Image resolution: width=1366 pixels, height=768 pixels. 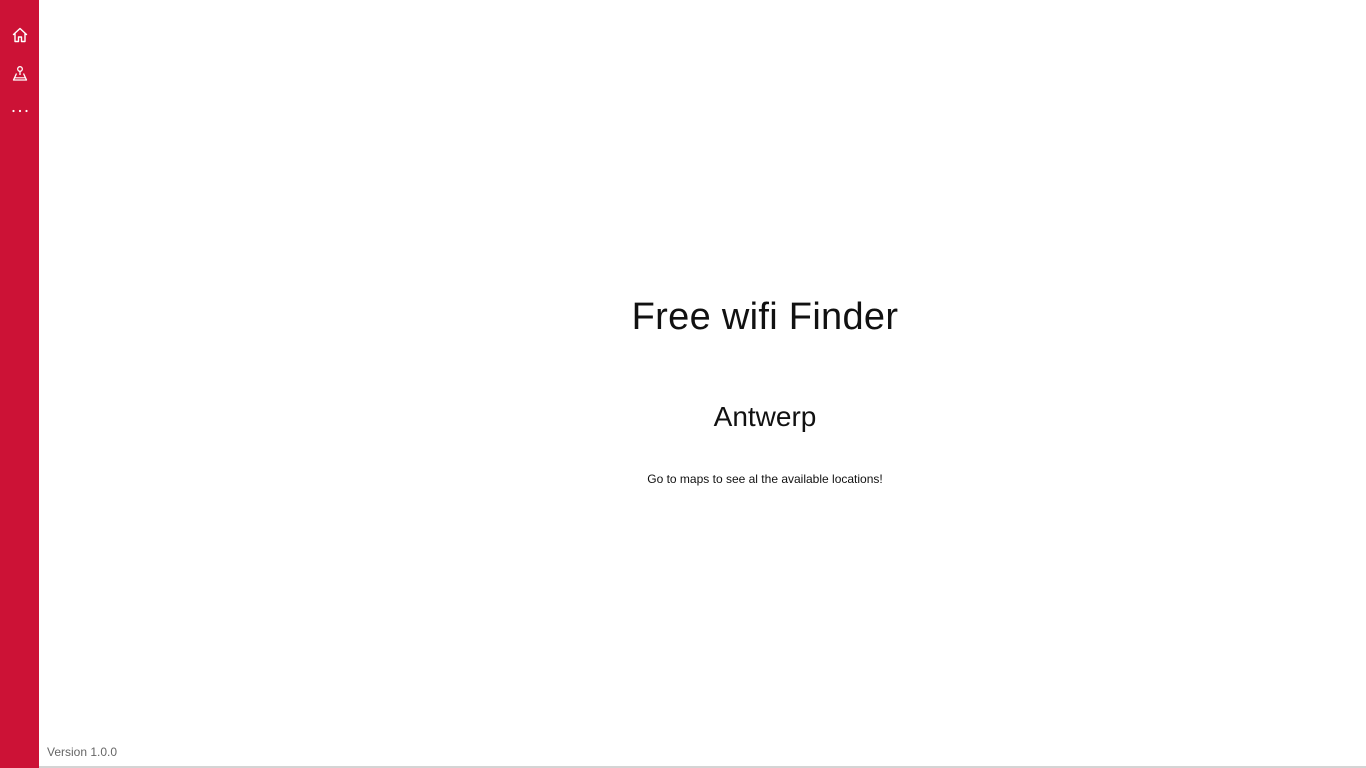 What do you see at coordinates (19, 384) in the screenshot?
I see `sidebar` at bounding box center [19, 384].